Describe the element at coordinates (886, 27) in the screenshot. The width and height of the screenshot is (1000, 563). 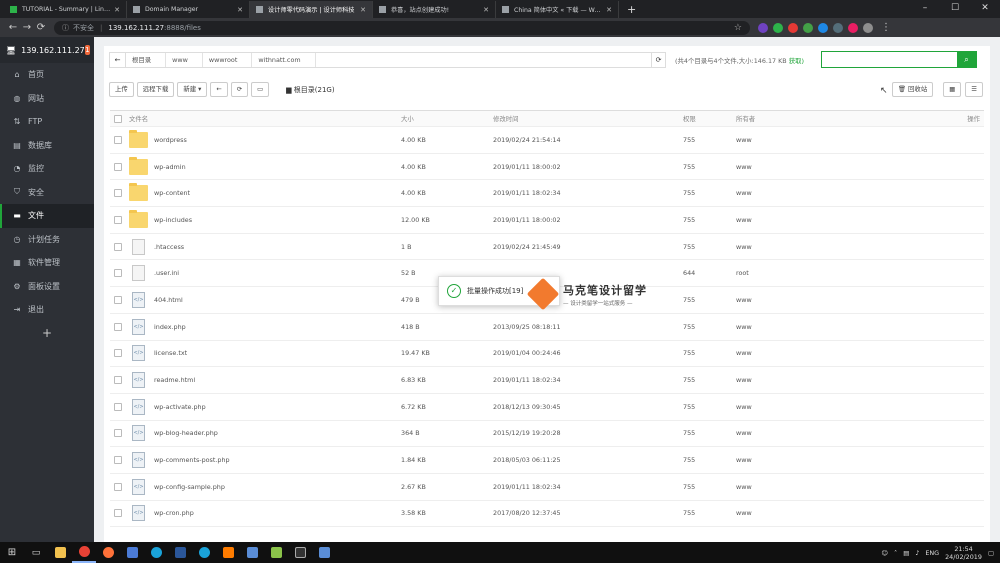
I see `menu-kebab-icon: ⋮` at that location.